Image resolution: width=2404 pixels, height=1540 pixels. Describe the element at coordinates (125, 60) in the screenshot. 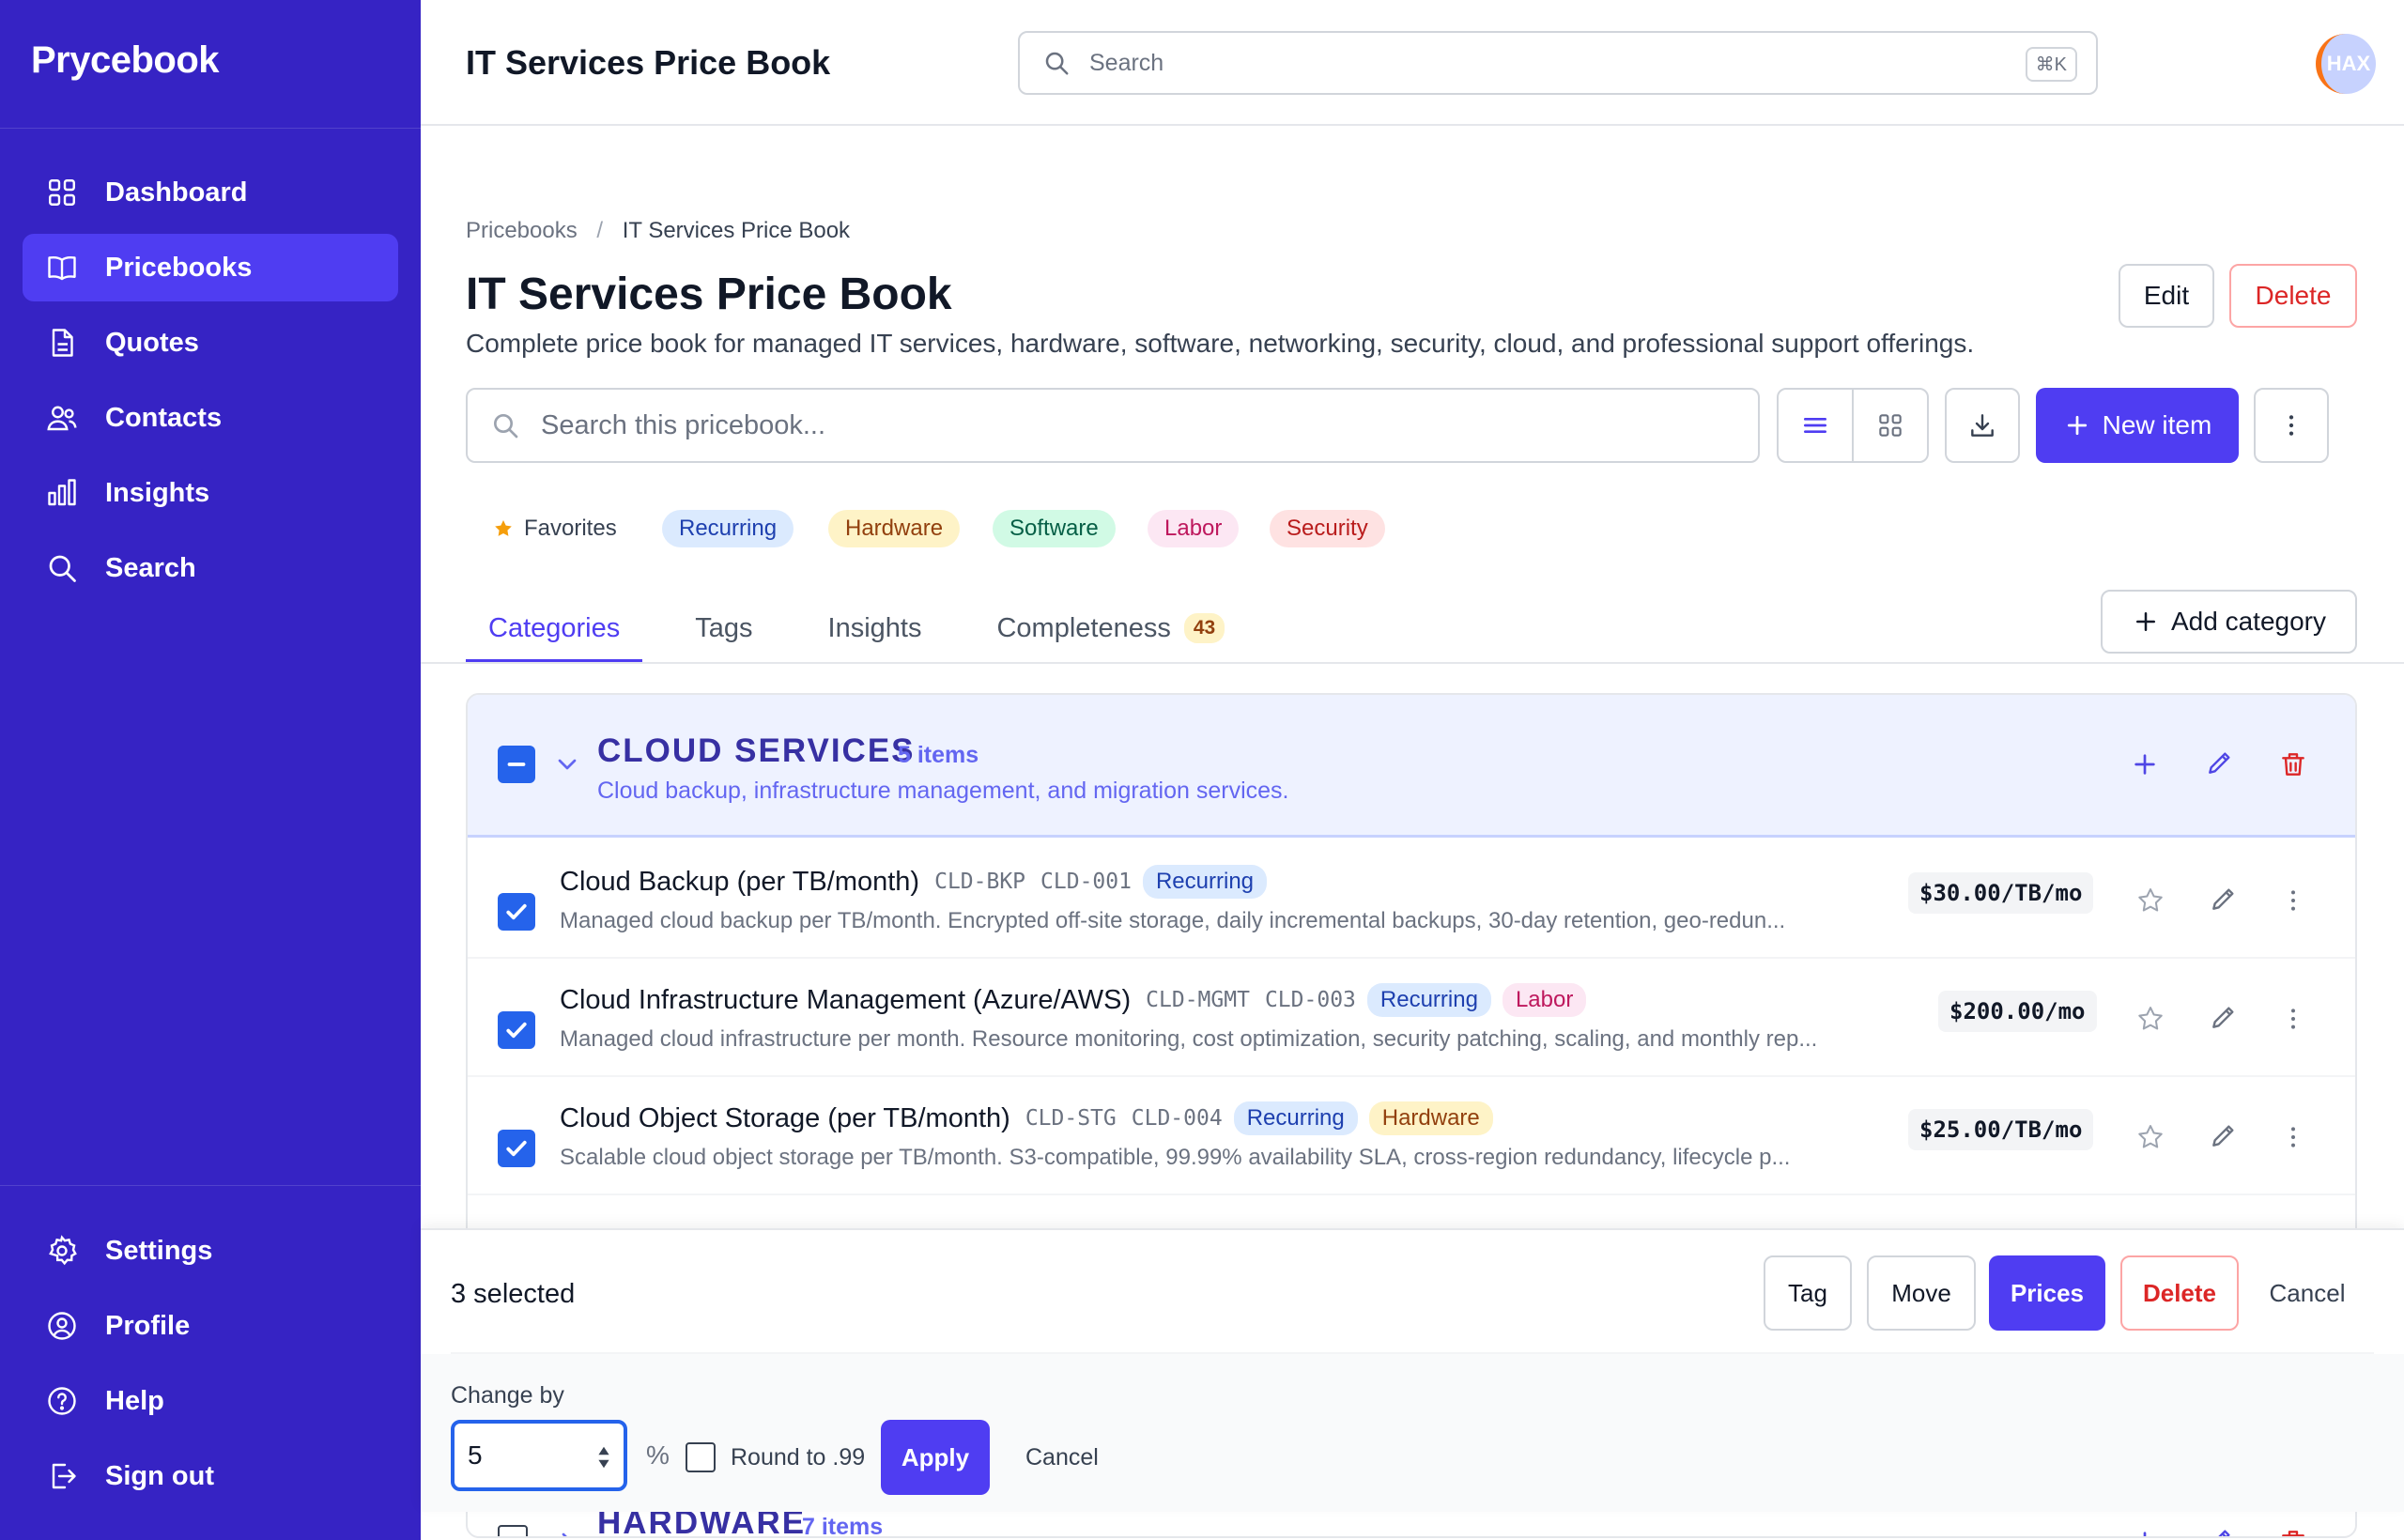

I see `app-logo: Prycebook` at that location.